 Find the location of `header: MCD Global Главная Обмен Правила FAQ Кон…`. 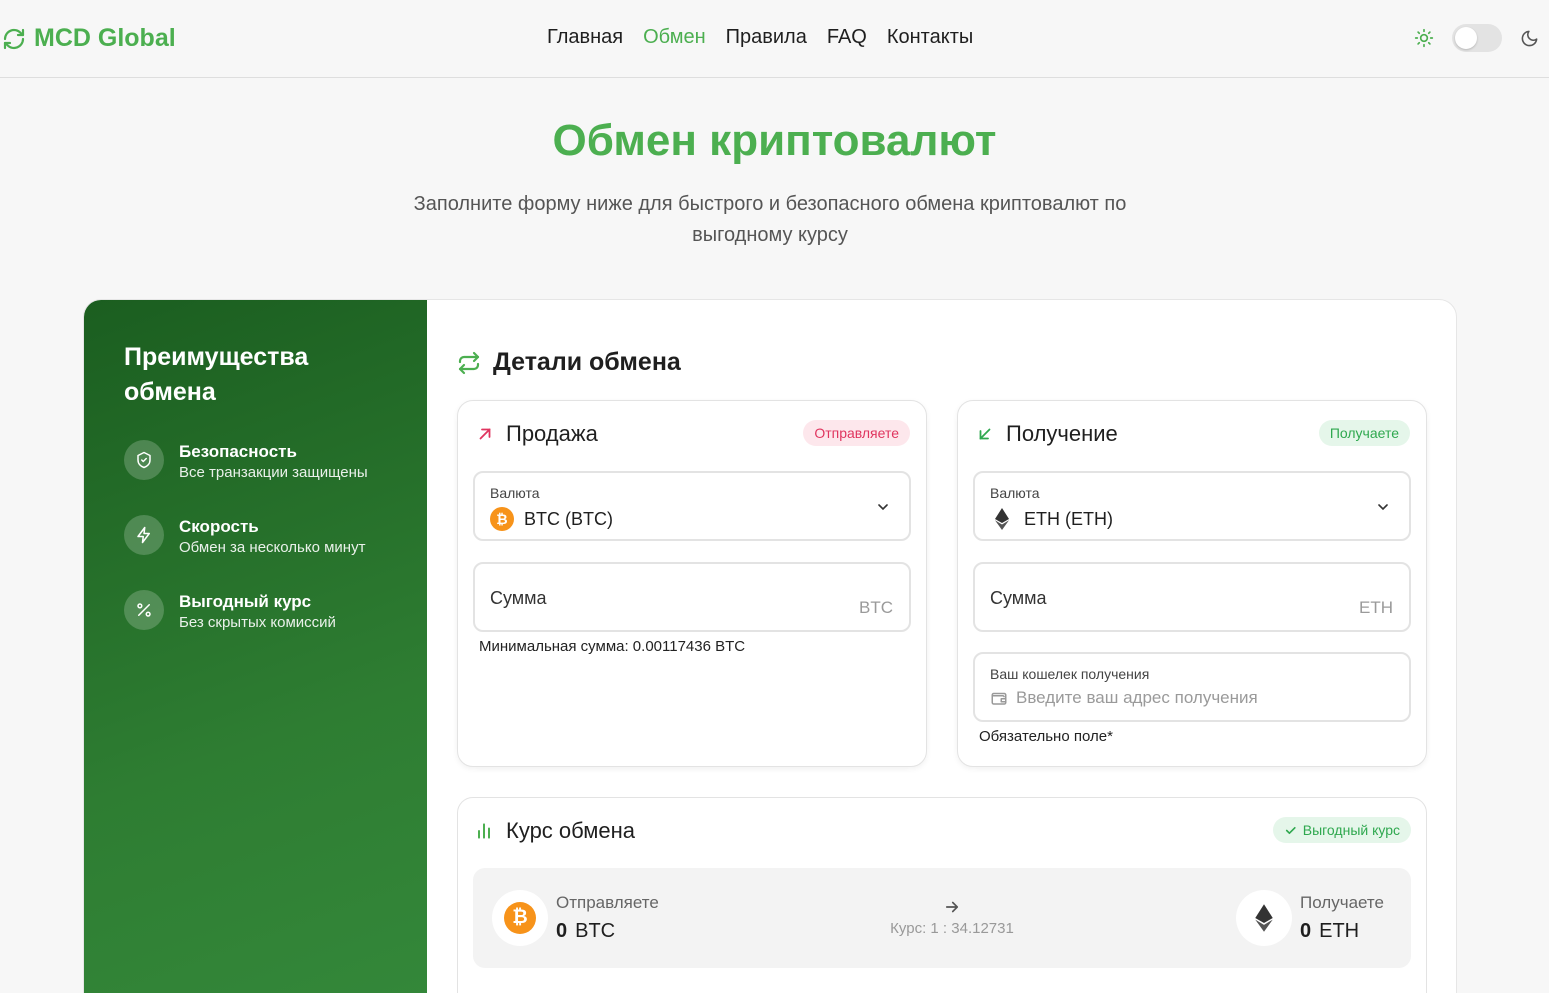

header: MCD Global Главная Обмен Правила FAQ Кон… is located at coordinates (774, 39).